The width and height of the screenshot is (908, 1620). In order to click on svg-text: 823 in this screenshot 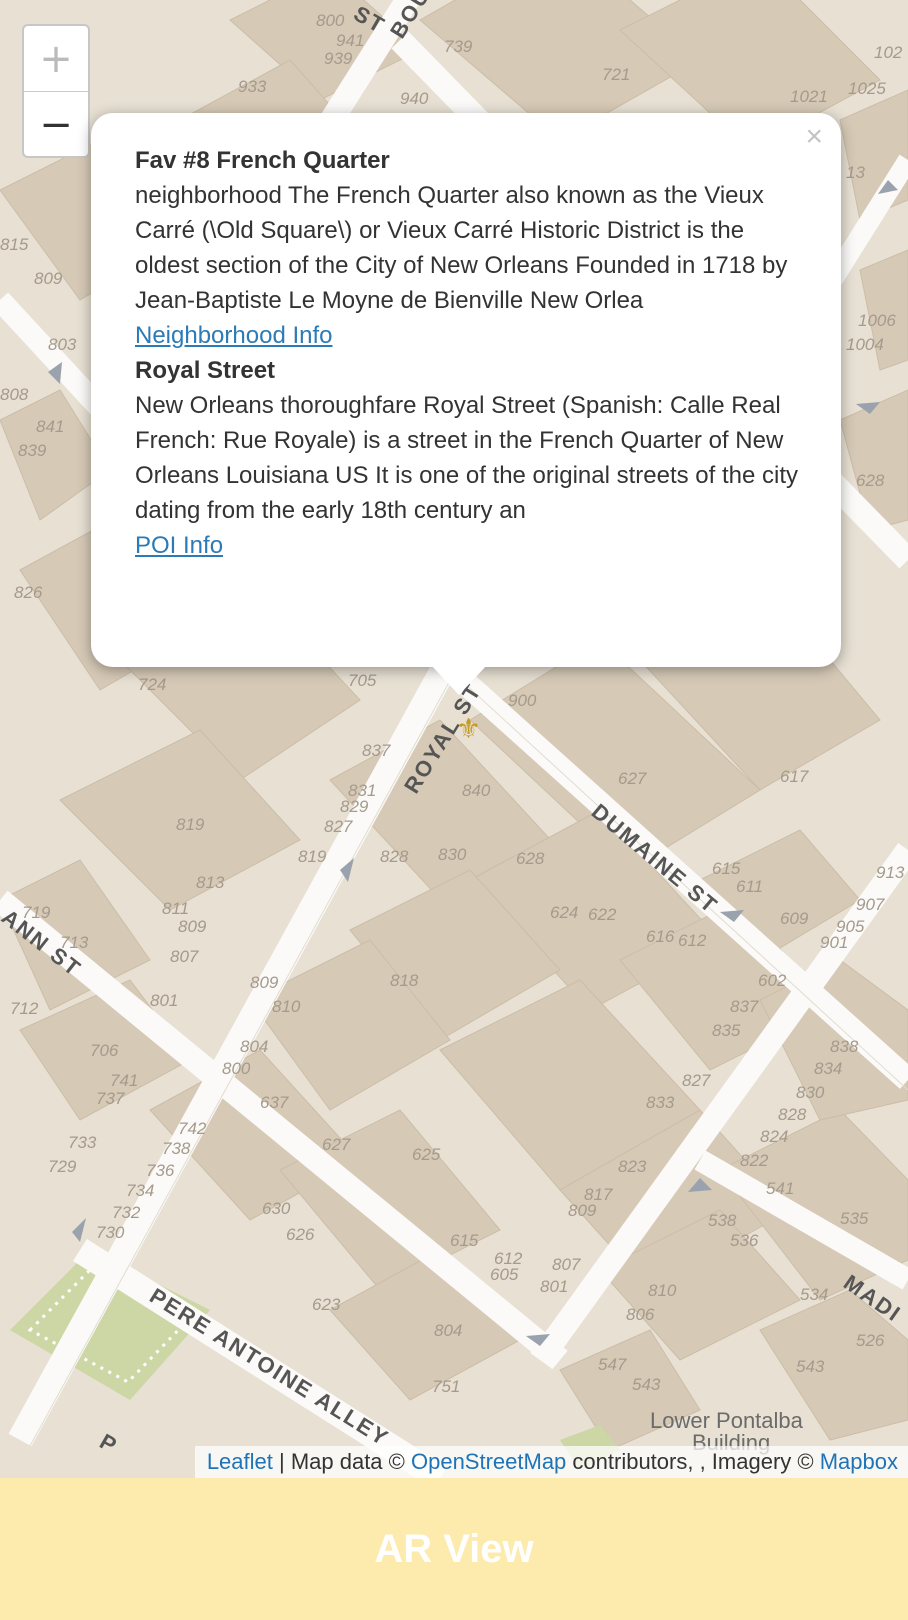, I will do `click(632, 1166)`.